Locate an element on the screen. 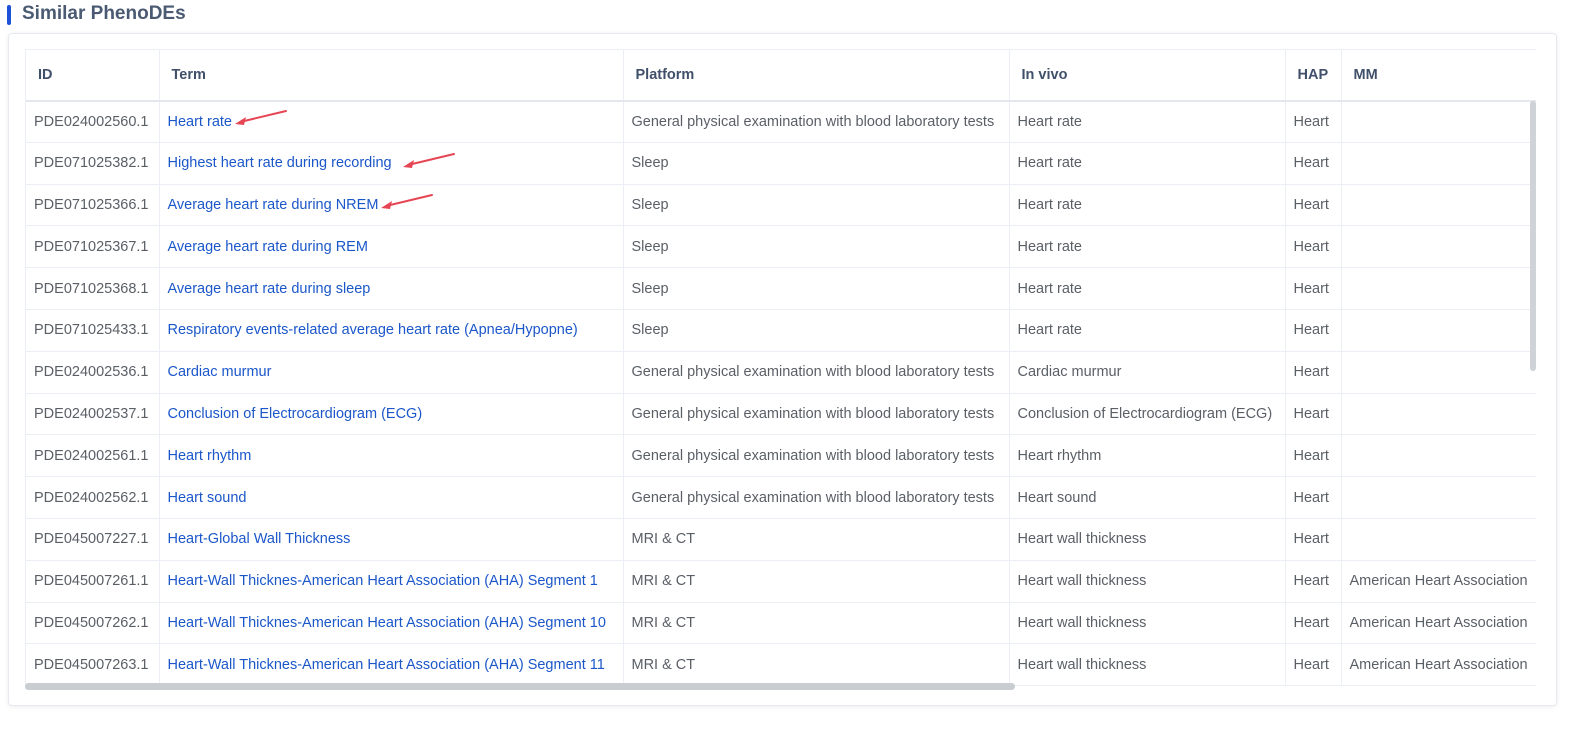 This screenshot has height=730, width=1592. term-link: Heart sound is located at coordinates (207, 498).